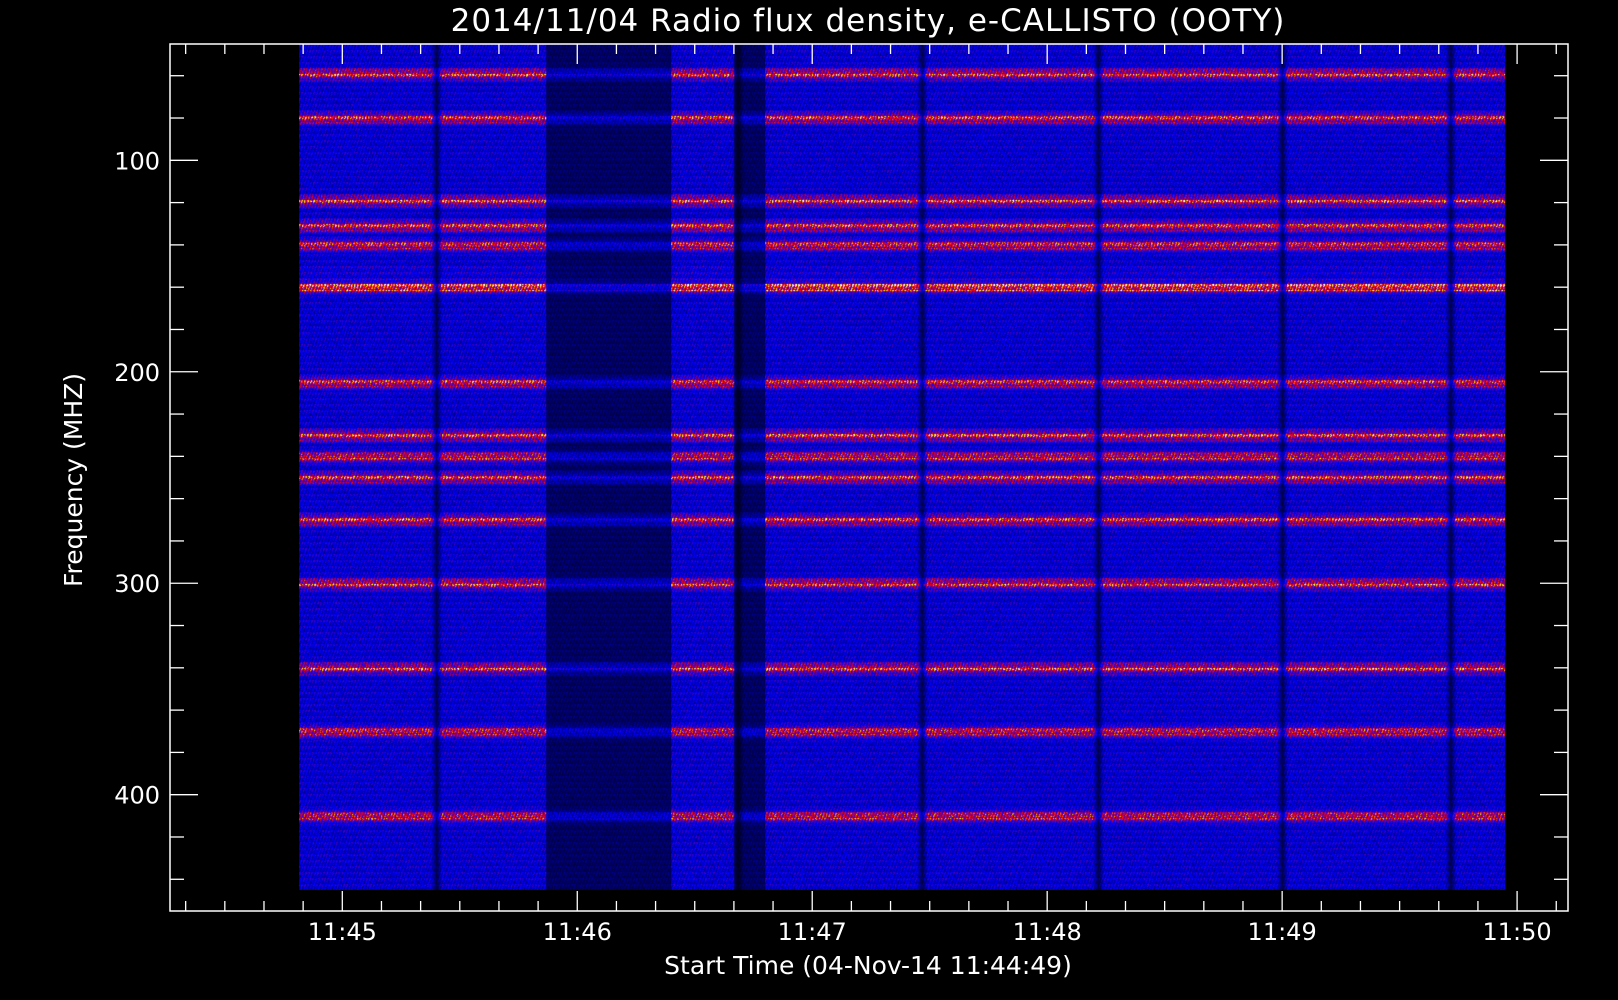  What do you see at coordinates (342, 932) in the screenshot?
I see `x-tick-label: 11:45` at bounding box center [342, 932].